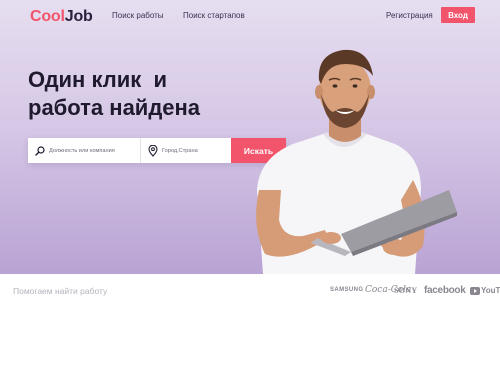 This screenshot has height=375, width=500. I want to click on logo-part-cool: Cool, so click(47, 16).